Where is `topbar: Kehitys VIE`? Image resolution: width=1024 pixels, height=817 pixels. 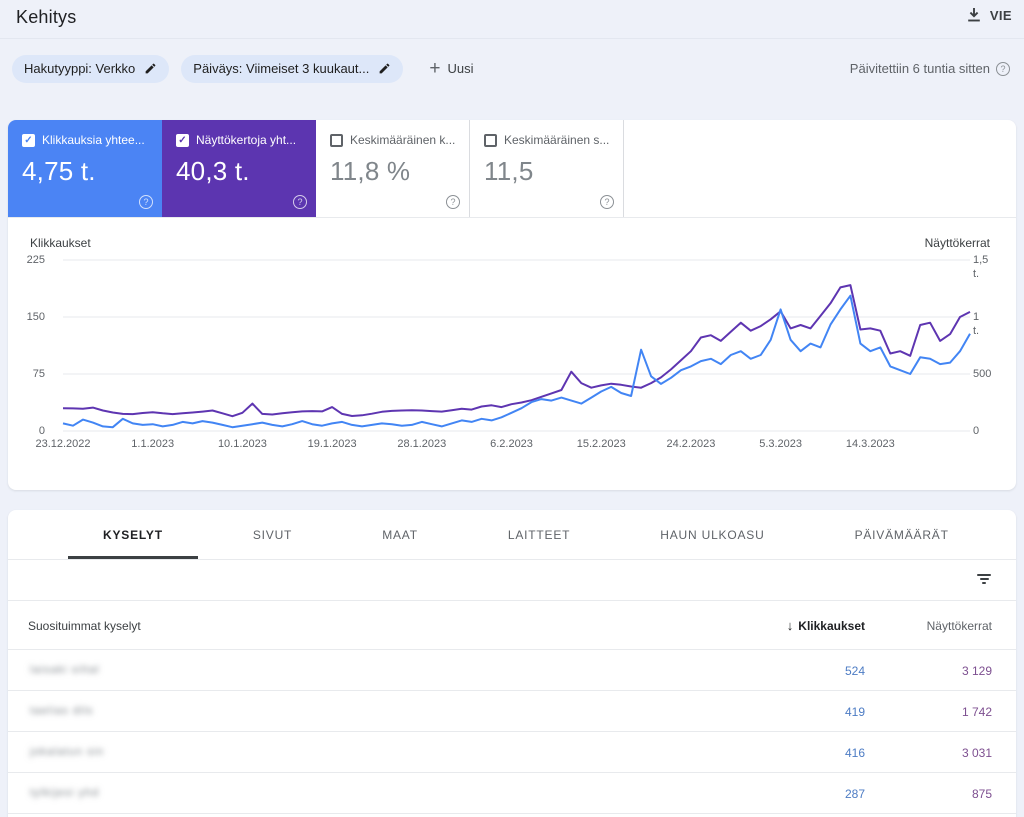
topbar: Kehitys VIE is located at coordinates (512, 19).